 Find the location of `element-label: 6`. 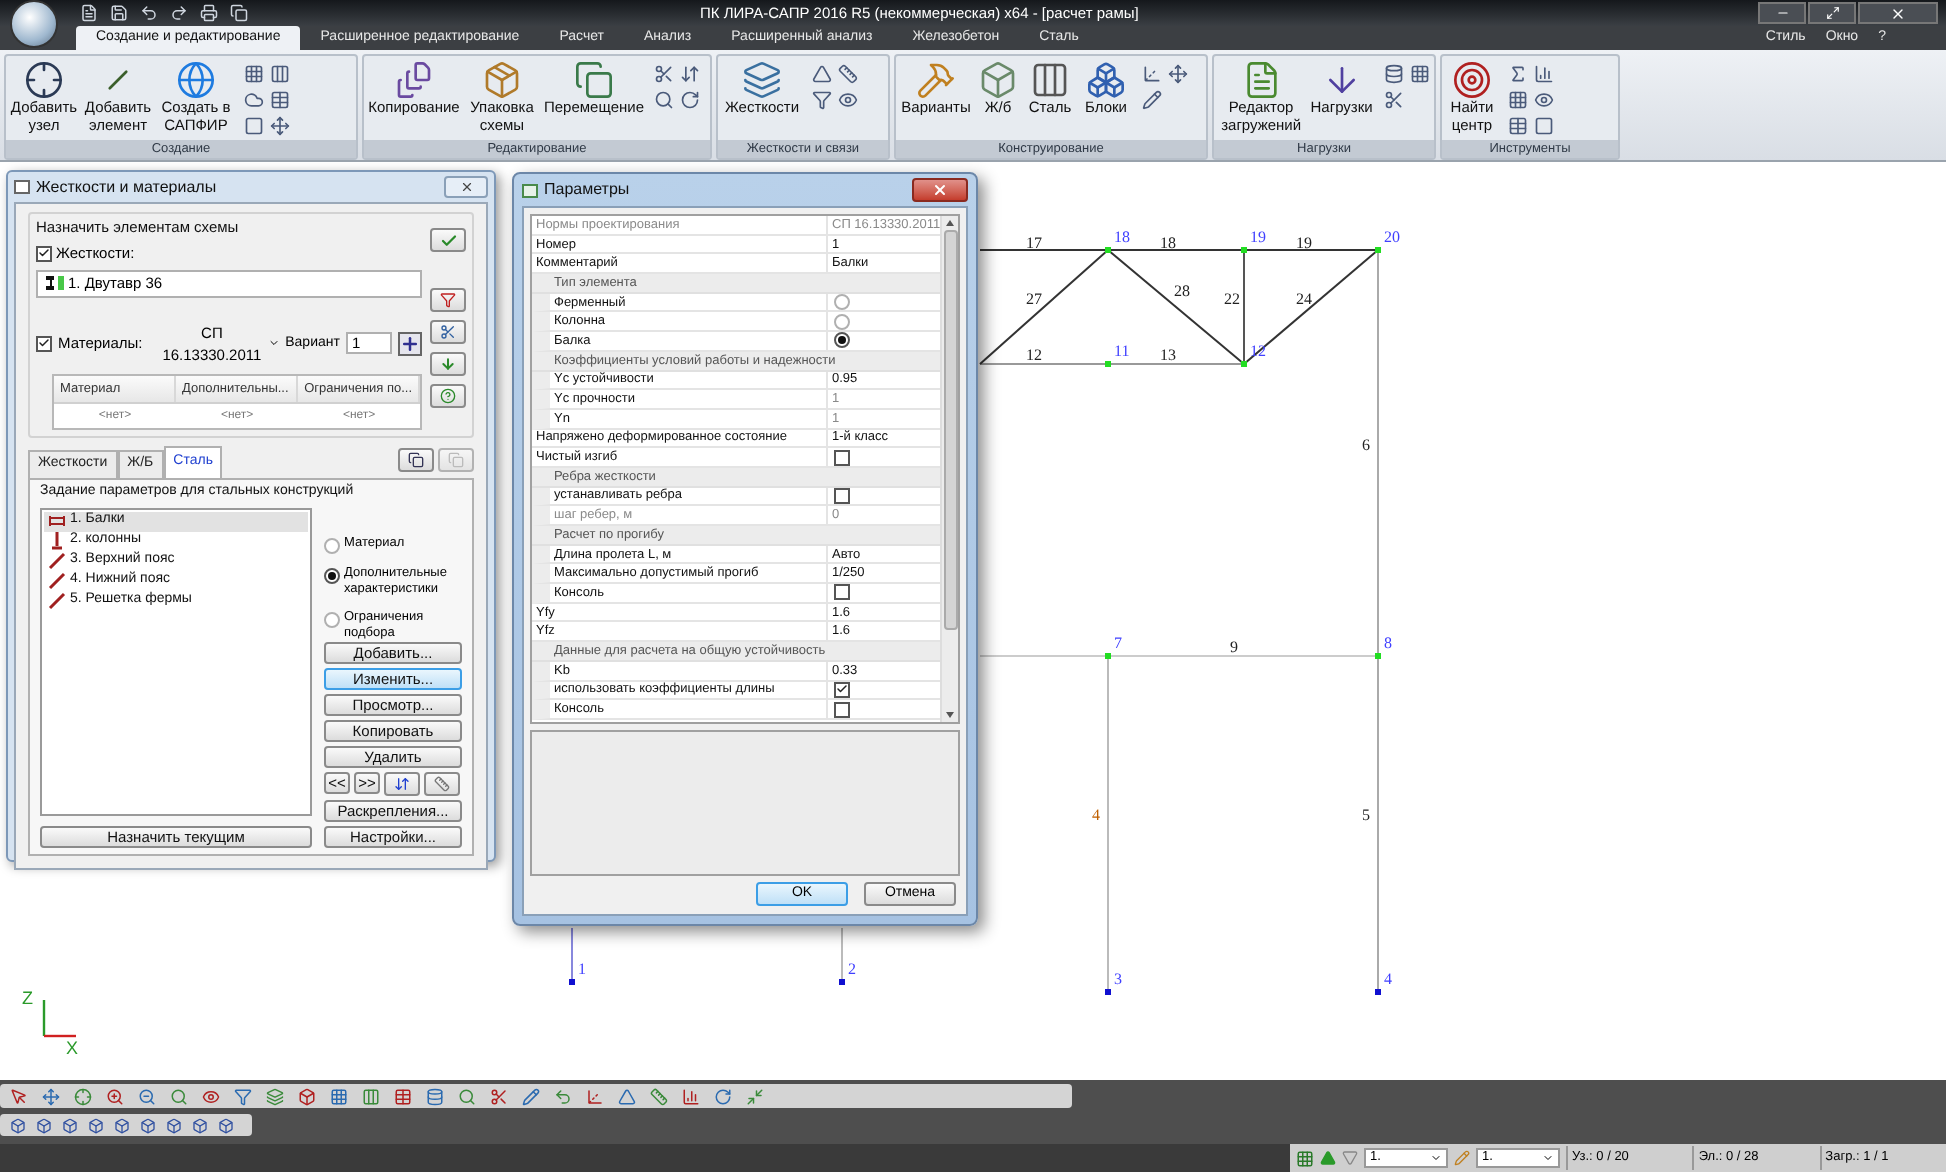

element-label: 6 is located at coordinates (1366, 445).